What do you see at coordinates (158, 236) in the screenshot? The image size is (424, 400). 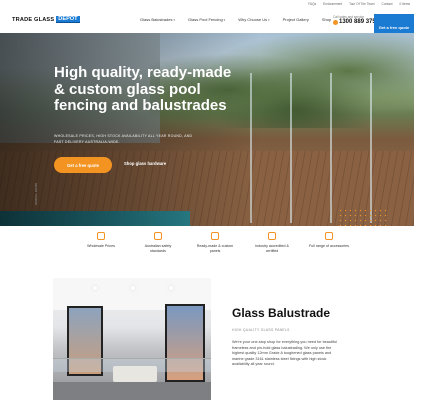 I see `shield-icon` at bounding box center [158, 236].